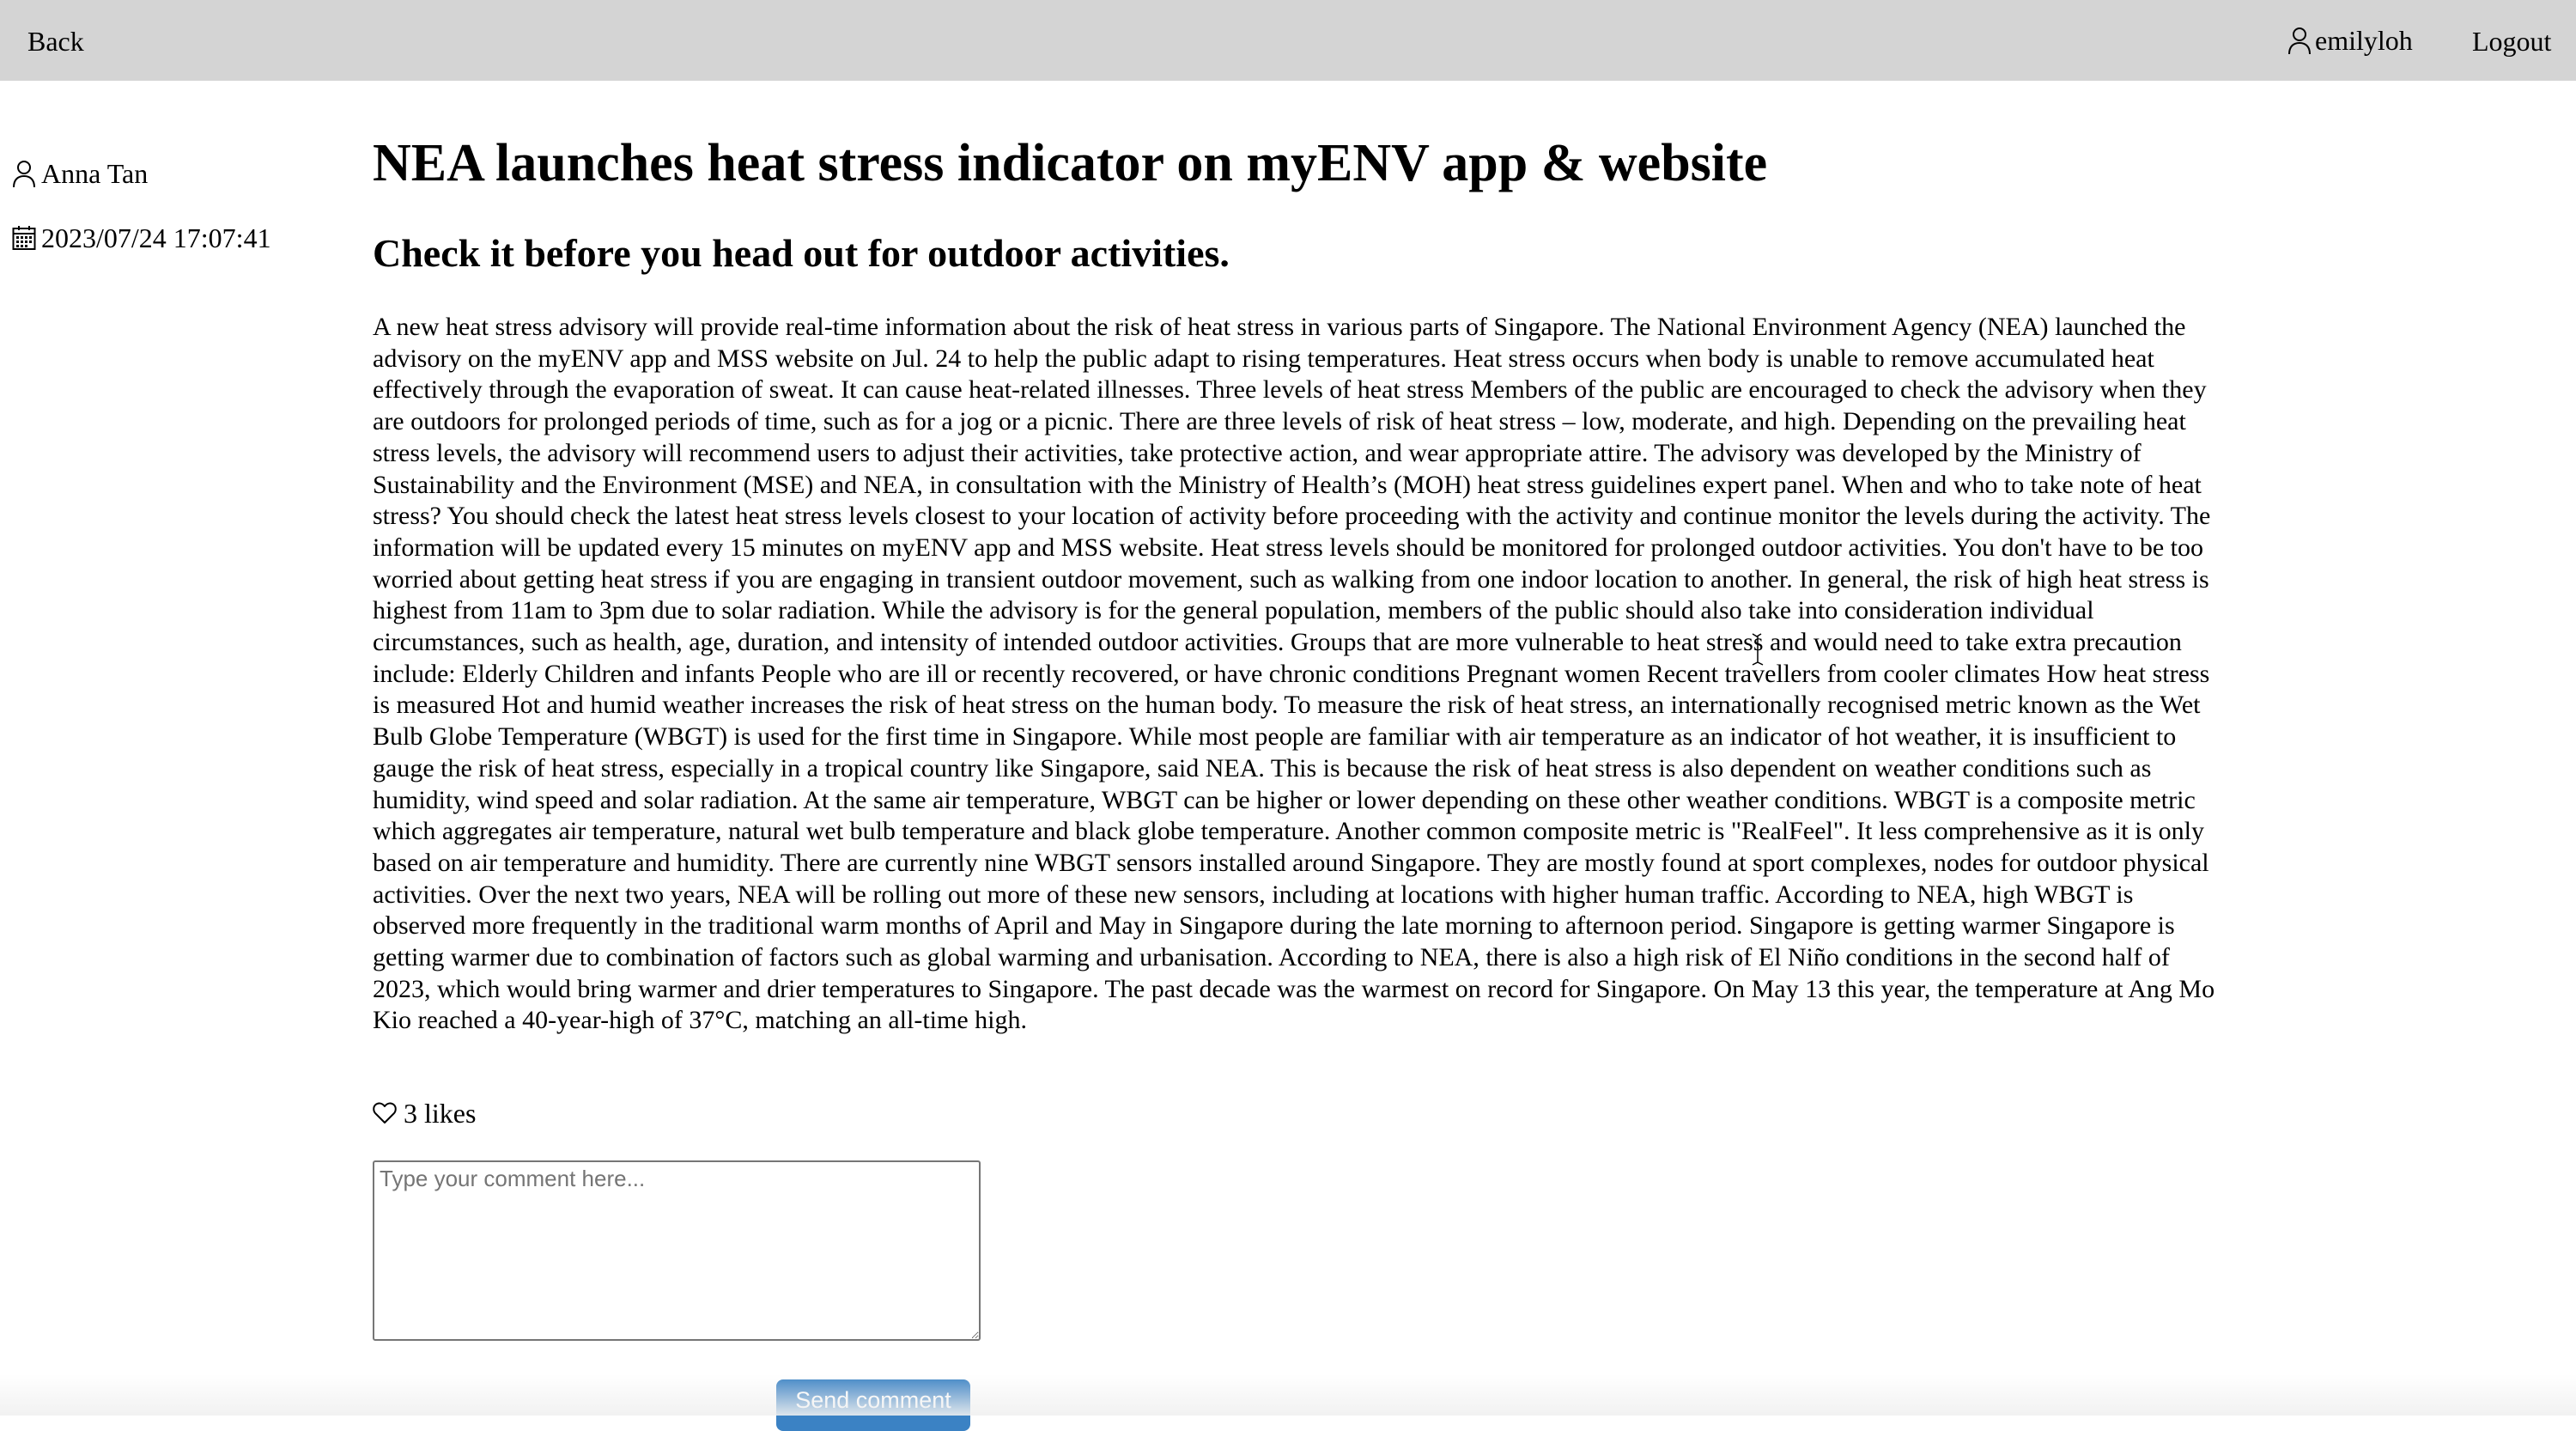  Describe the element at coordinates (873, 1405) in the screenshot. I see `send-comment-button: Send comment` at that location.